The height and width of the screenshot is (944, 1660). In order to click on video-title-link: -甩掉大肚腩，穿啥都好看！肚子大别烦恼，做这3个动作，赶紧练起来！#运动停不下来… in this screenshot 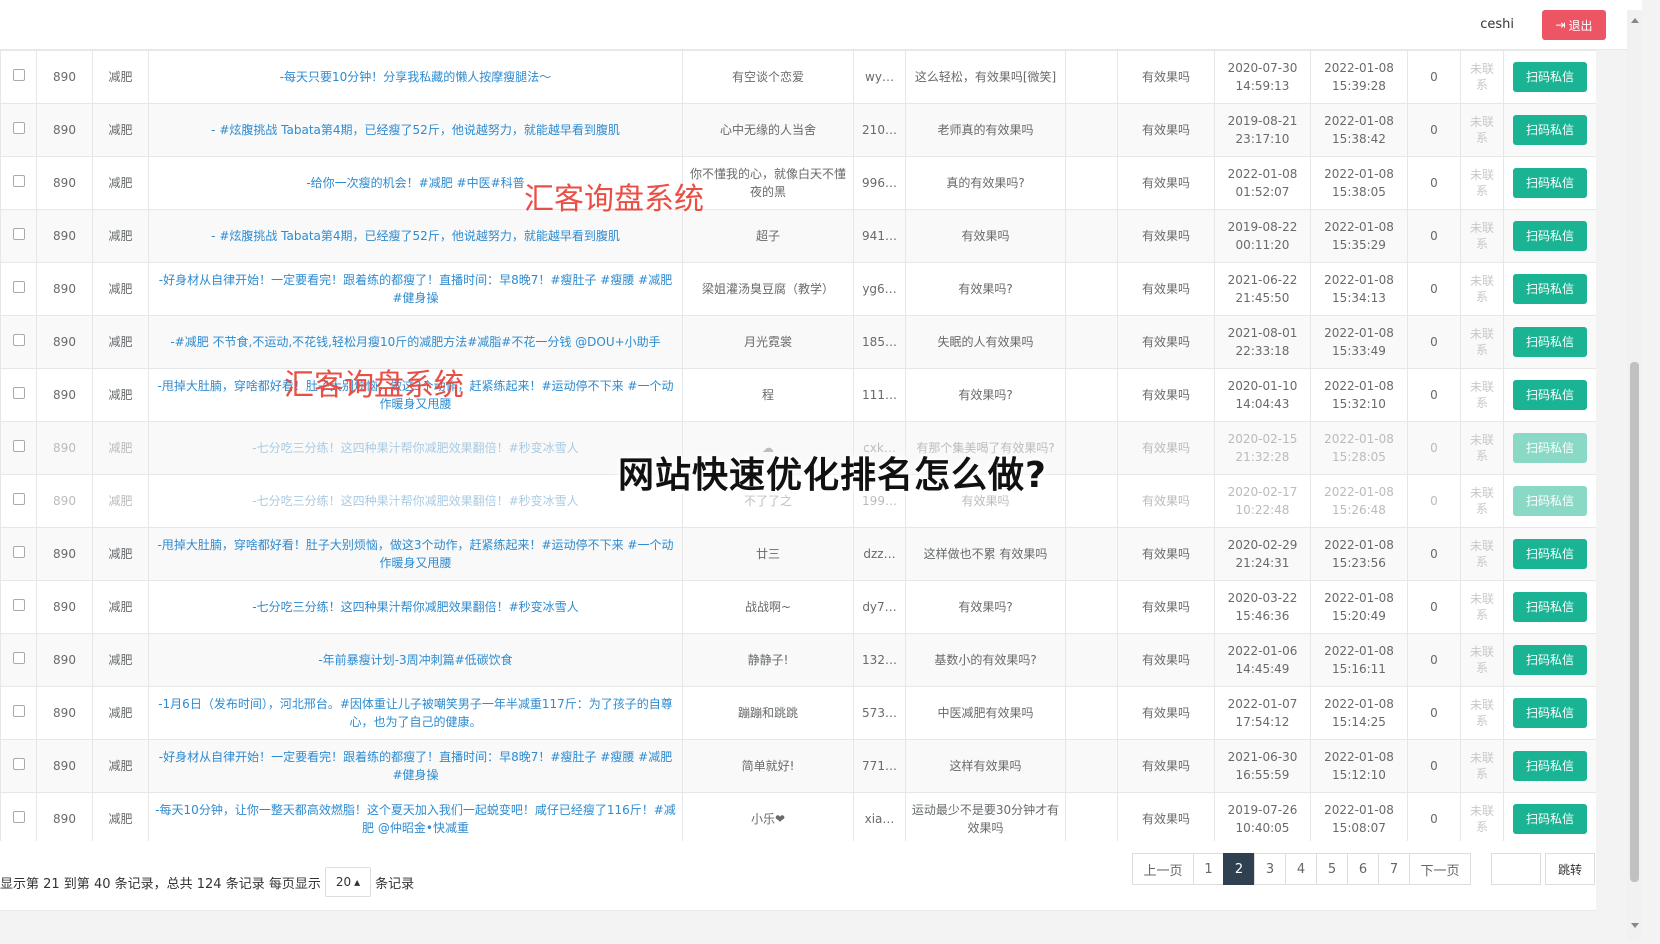, I will do `click(416, 554)`.